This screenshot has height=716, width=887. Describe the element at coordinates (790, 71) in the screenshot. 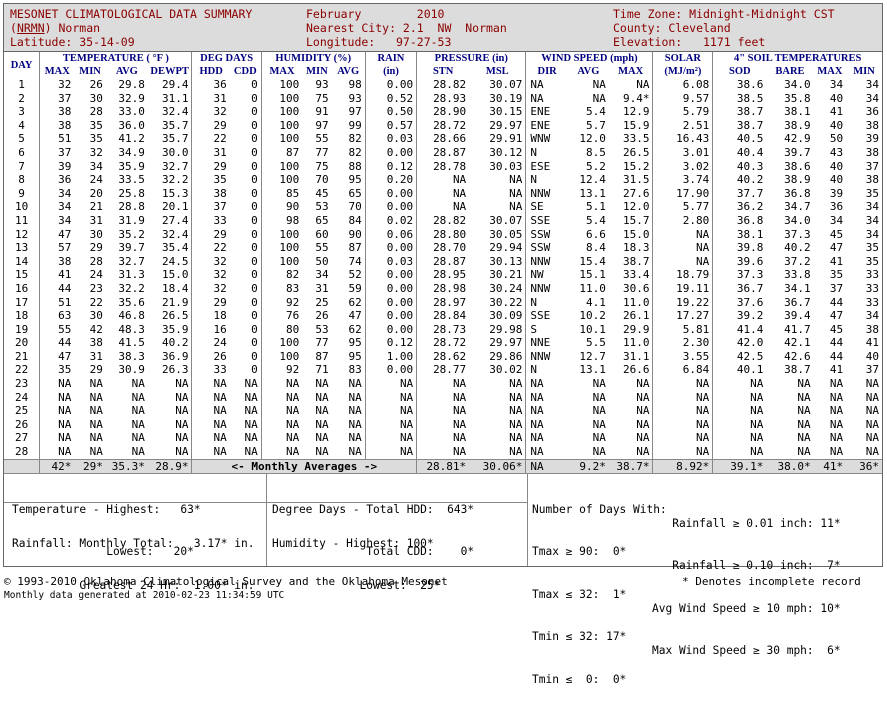

I see `sub-soil-bare: BARE` at that location.